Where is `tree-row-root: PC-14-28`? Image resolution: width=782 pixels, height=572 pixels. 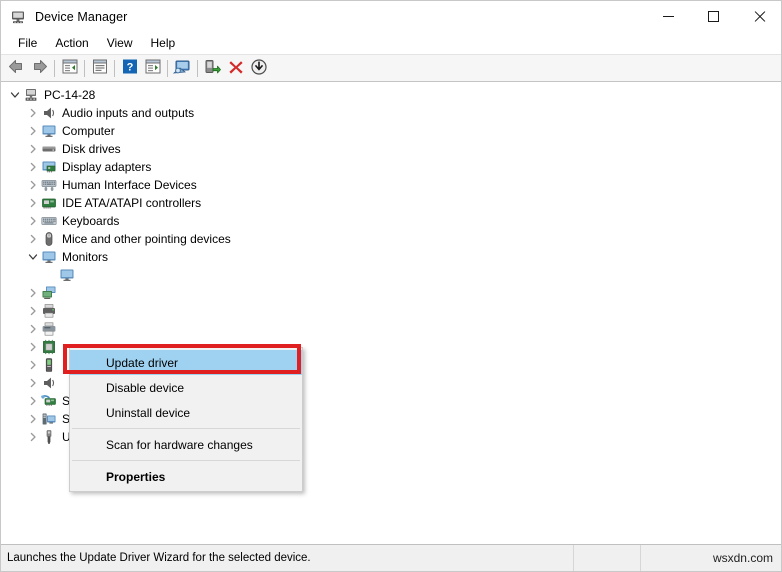
tree-row-root: PC-14-28 is located at coordinates (394, 95).